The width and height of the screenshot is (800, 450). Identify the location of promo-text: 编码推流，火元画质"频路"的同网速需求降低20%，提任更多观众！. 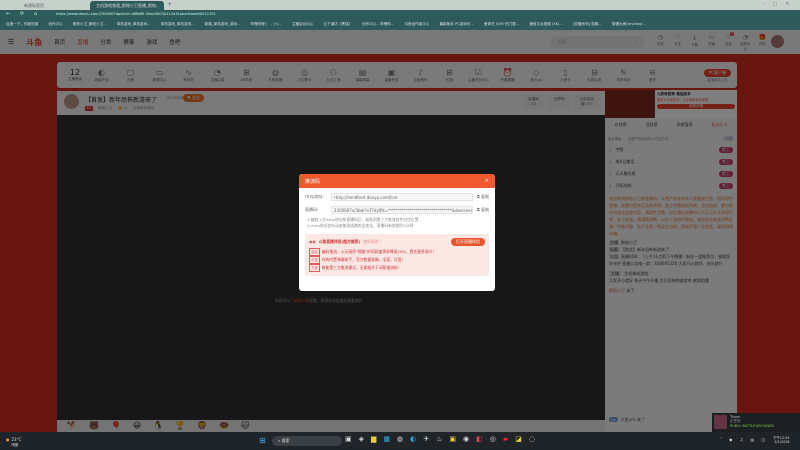
(379, 251).